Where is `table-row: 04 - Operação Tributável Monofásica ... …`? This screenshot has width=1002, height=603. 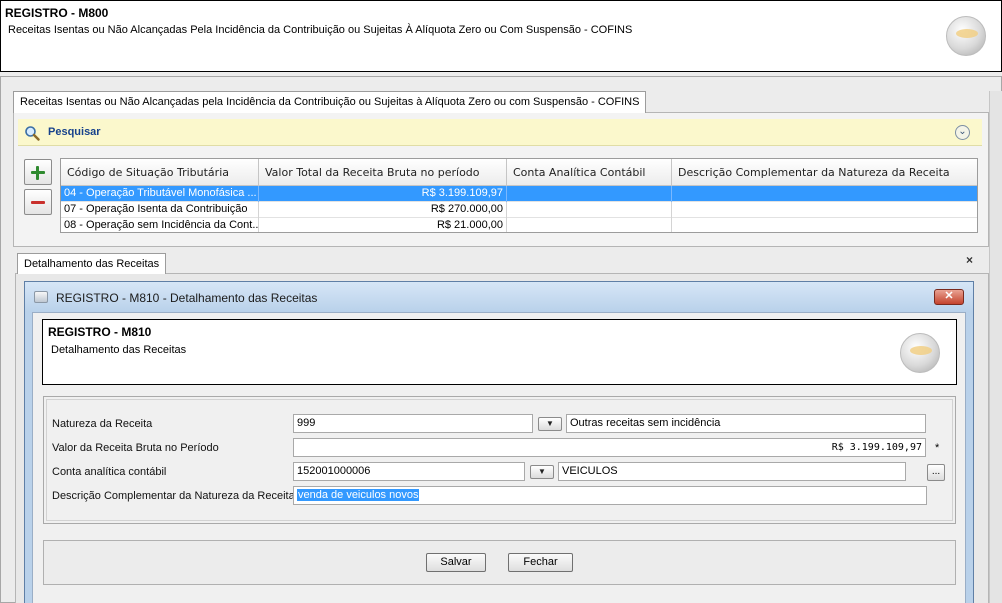 table-row: 04 - Operação Tributável Monofásica ... … is located at coordinates (519, 194).